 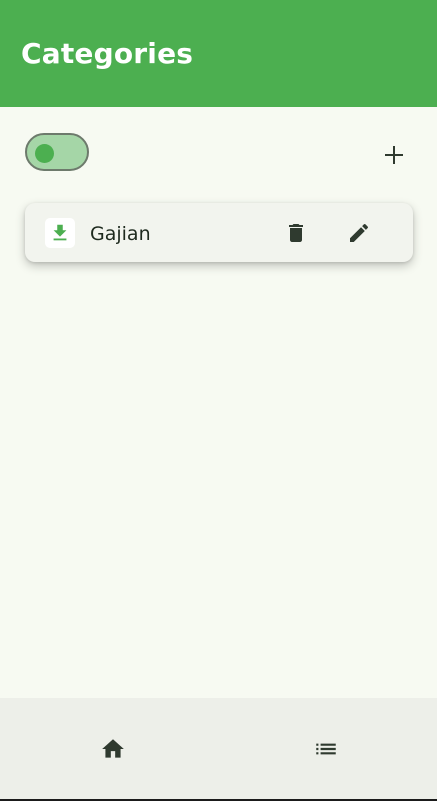 I want to click on nav-categories-button, so click(x=326, y=749).